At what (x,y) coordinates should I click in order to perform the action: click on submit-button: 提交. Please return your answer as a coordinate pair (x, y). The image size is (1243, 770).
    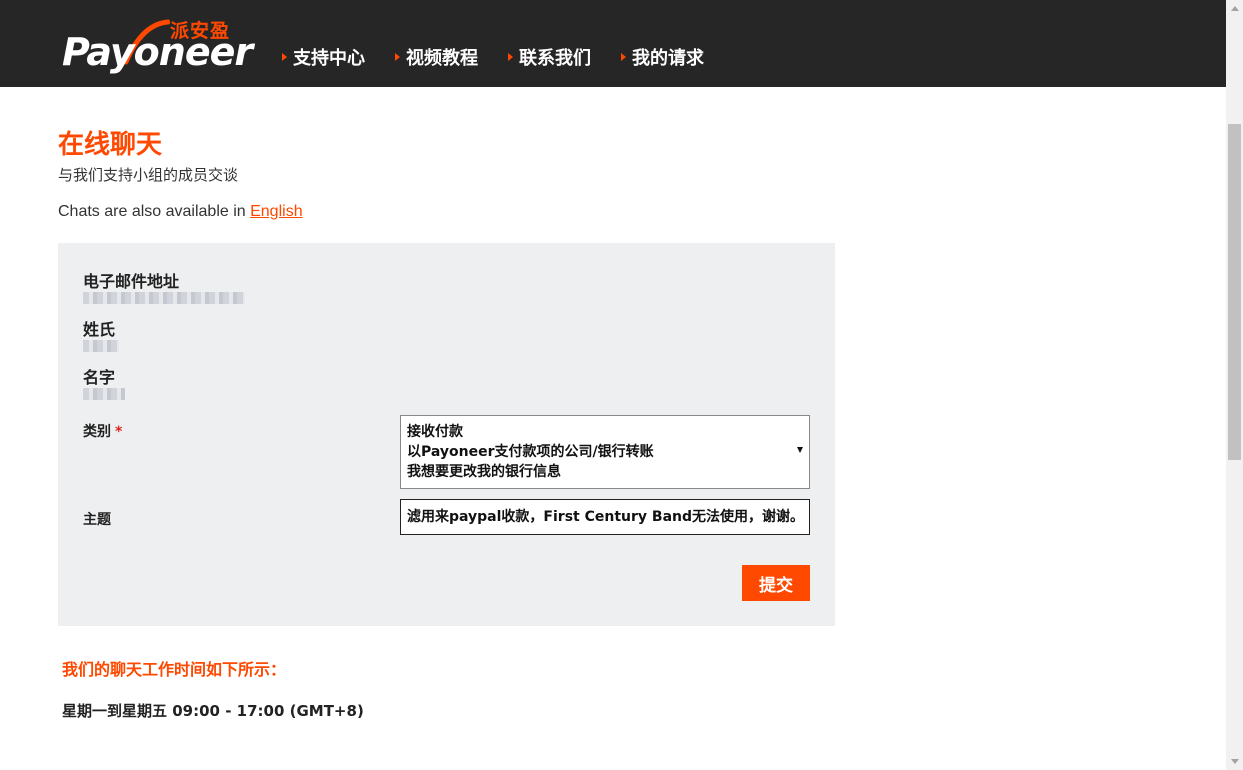
    Looking at the image, I should click on (776, 583).